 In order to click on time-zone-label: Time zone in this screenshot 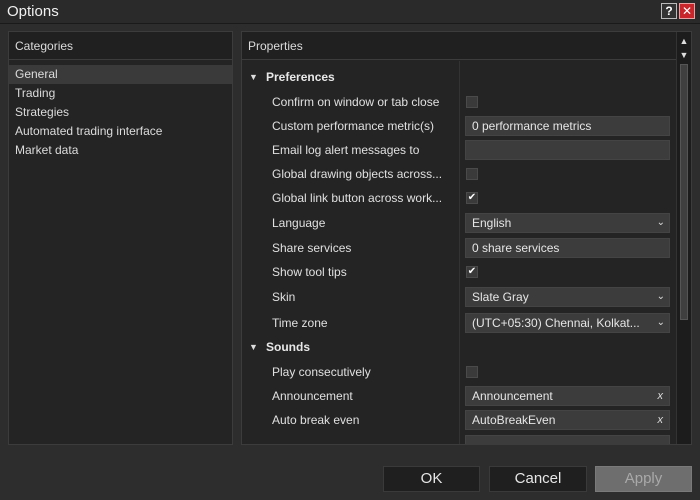, I will do `click(300, 323)`.